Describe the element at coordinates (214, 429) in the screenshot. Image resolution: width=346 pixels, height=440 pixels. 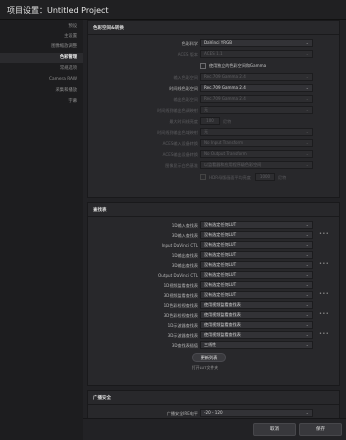
I see `dialog-footer: 取消 保存` at that location.